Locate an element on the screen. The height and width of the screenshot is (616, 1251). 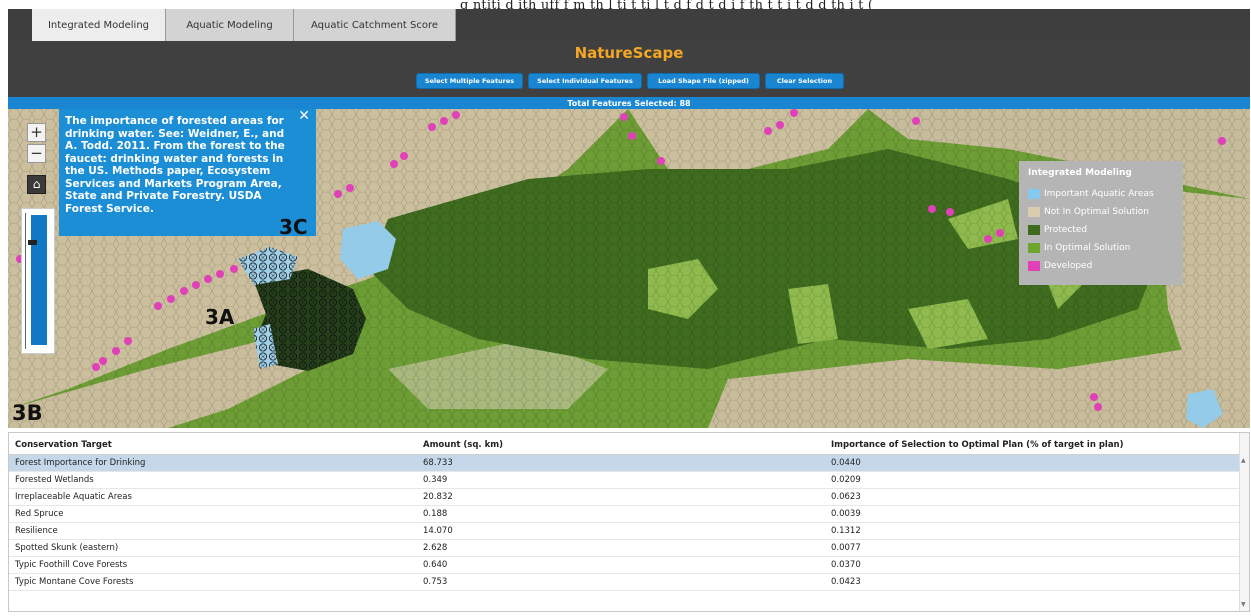
opacity-slider is located at coordinates (38, 281).